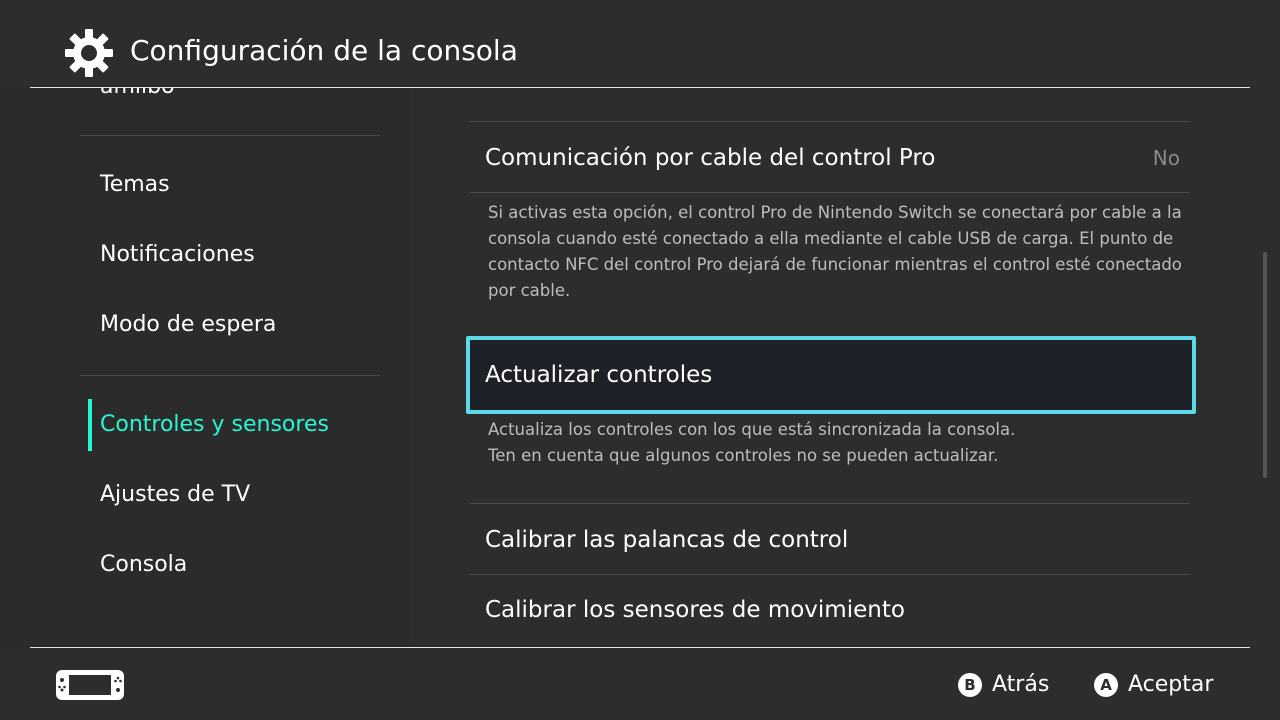 The height and width of the screenshot is (720, 1280). I want to click on calibrate-motion-option: Calibrar los sensores de movimiento, so click(695, 610).